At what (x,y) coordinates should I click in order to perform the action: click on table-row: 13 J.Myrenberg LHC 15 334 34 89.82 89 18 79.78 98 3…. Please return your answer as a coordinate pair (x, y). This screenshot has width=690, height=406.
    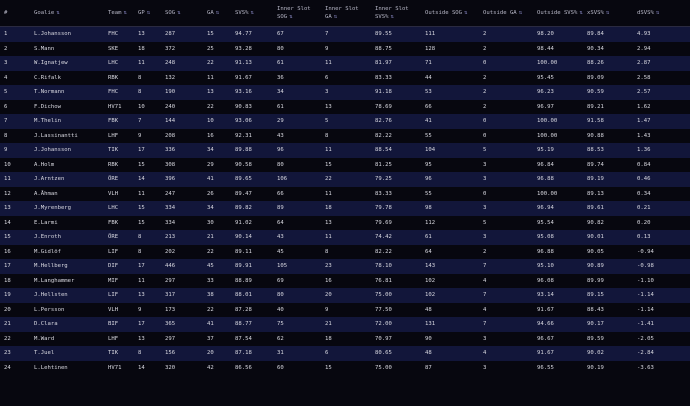
    Looking at the image, I should click on (345, 208).